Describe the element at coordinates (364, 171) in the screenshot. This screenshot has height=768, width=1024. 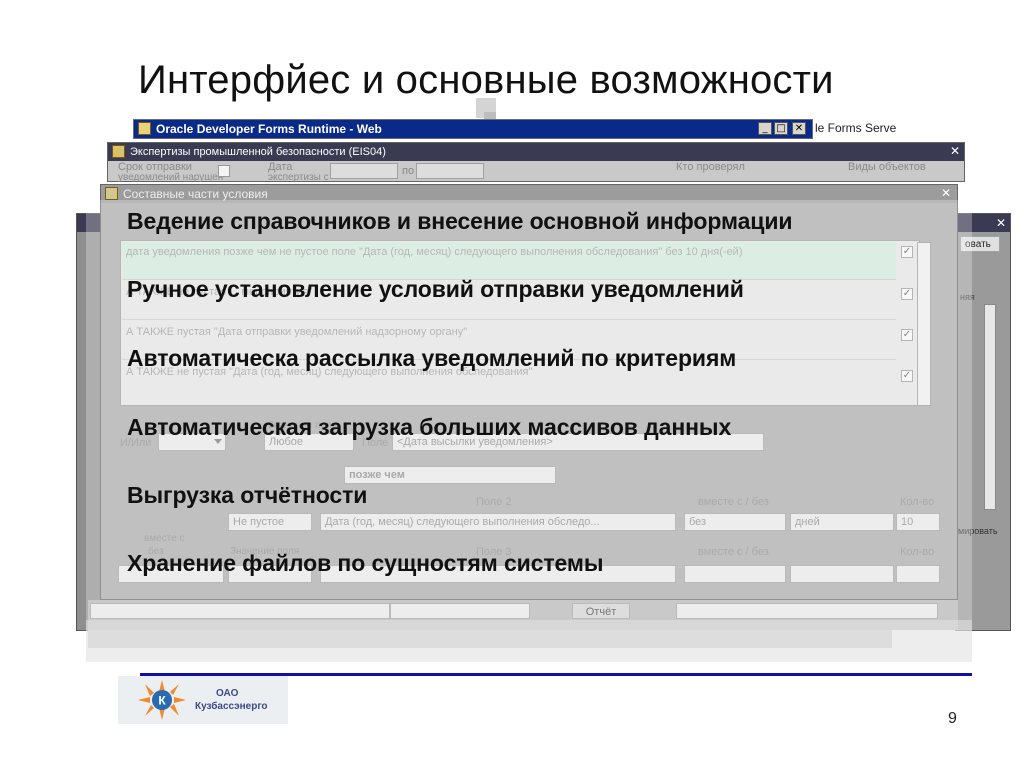
I see `date-from-input` at that location.